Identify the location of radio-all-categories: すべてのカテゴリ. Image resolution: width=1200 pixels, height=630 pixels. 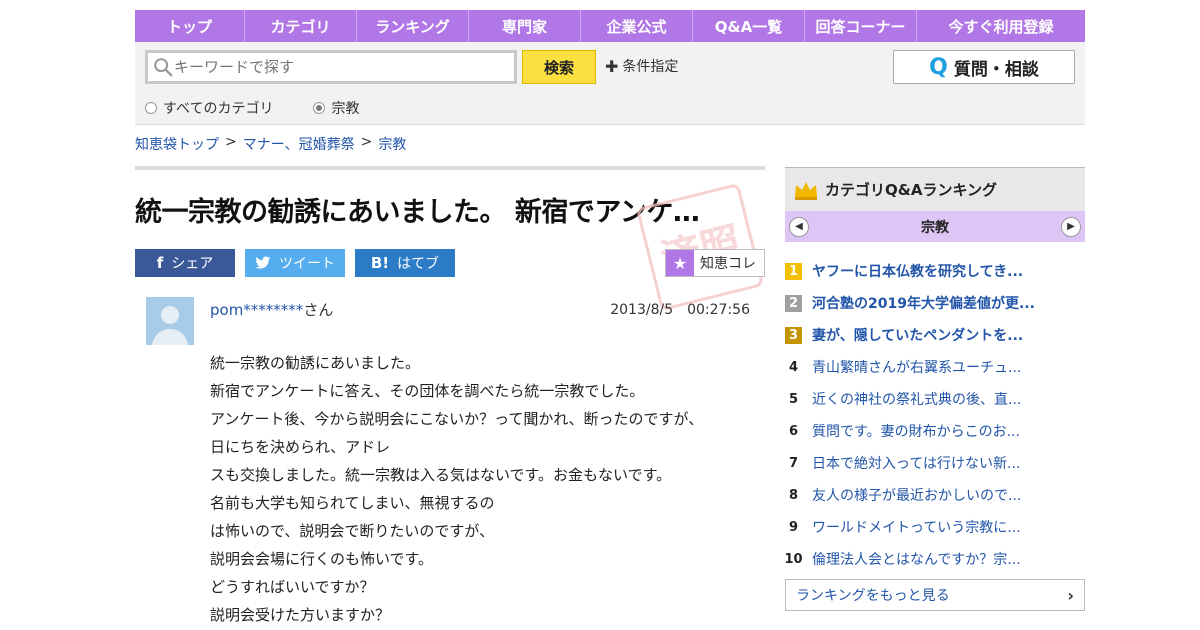
(209, 108).